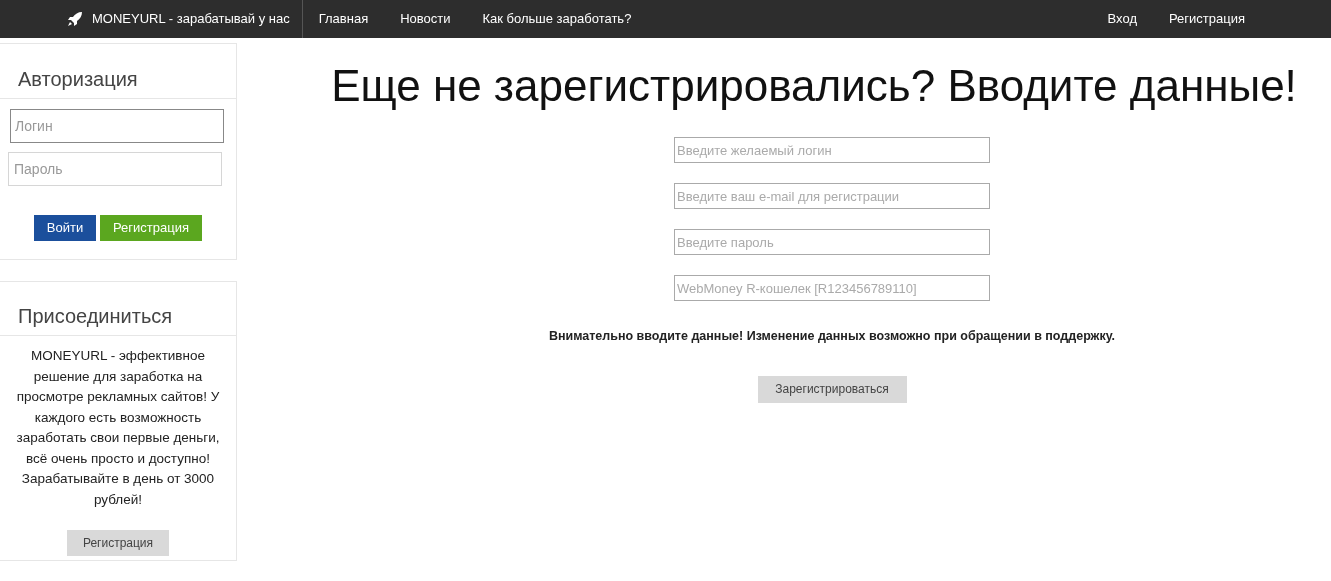  Describe the element at coordinates (118, 71) in the screenshot. I see `panel-title: Авторизация` at that location.